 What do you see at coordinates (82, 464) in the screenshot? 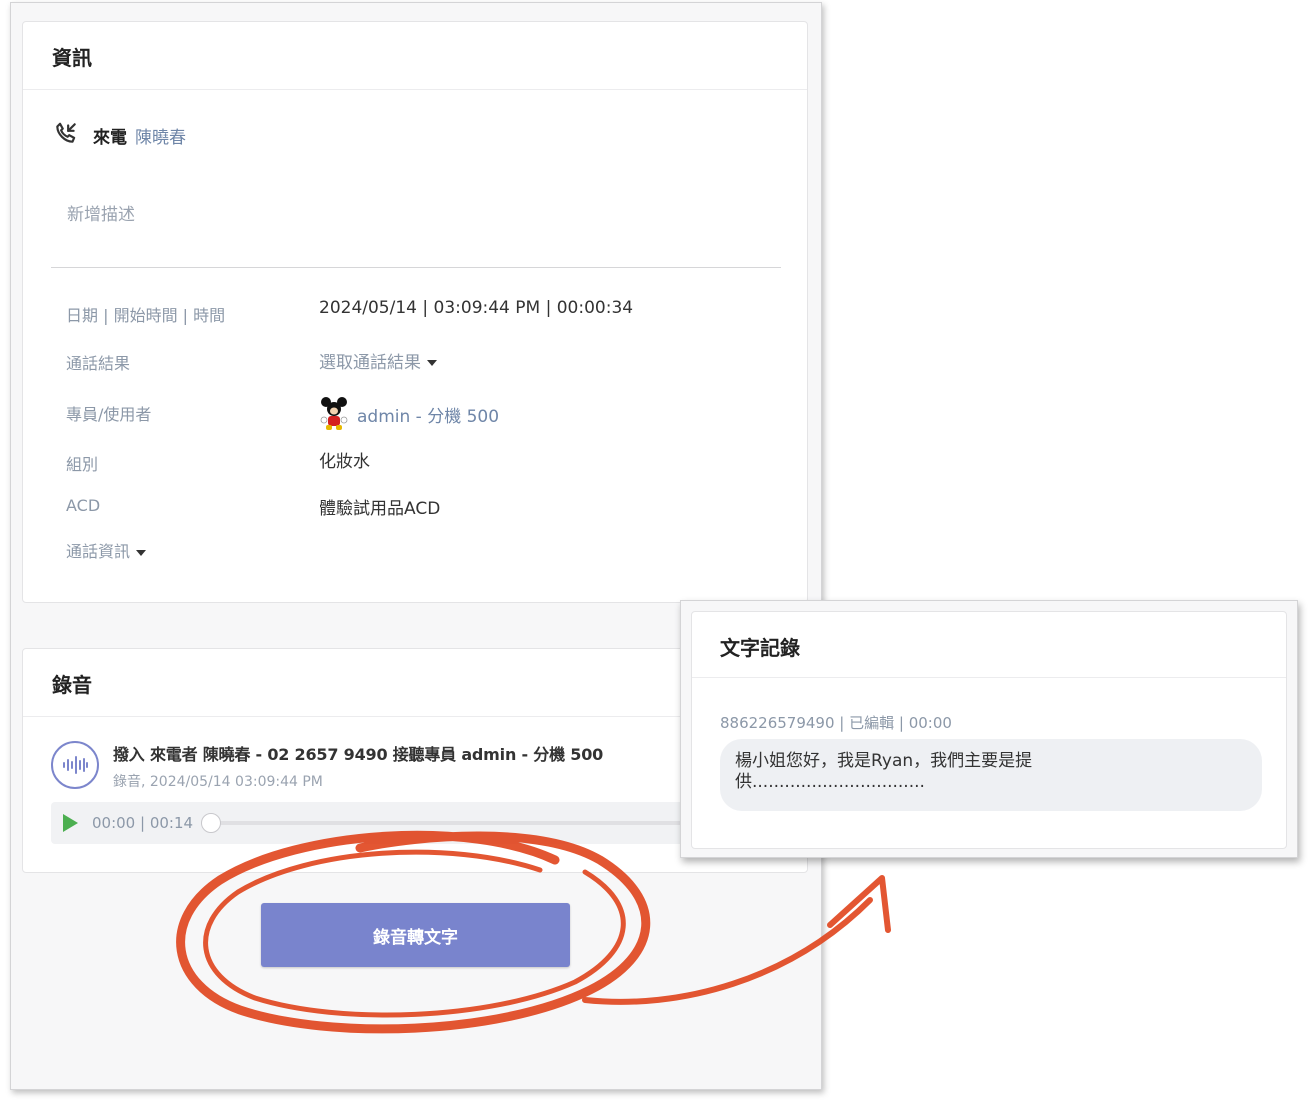
I see `group-label: 組別` at bounding box center [82, 464].